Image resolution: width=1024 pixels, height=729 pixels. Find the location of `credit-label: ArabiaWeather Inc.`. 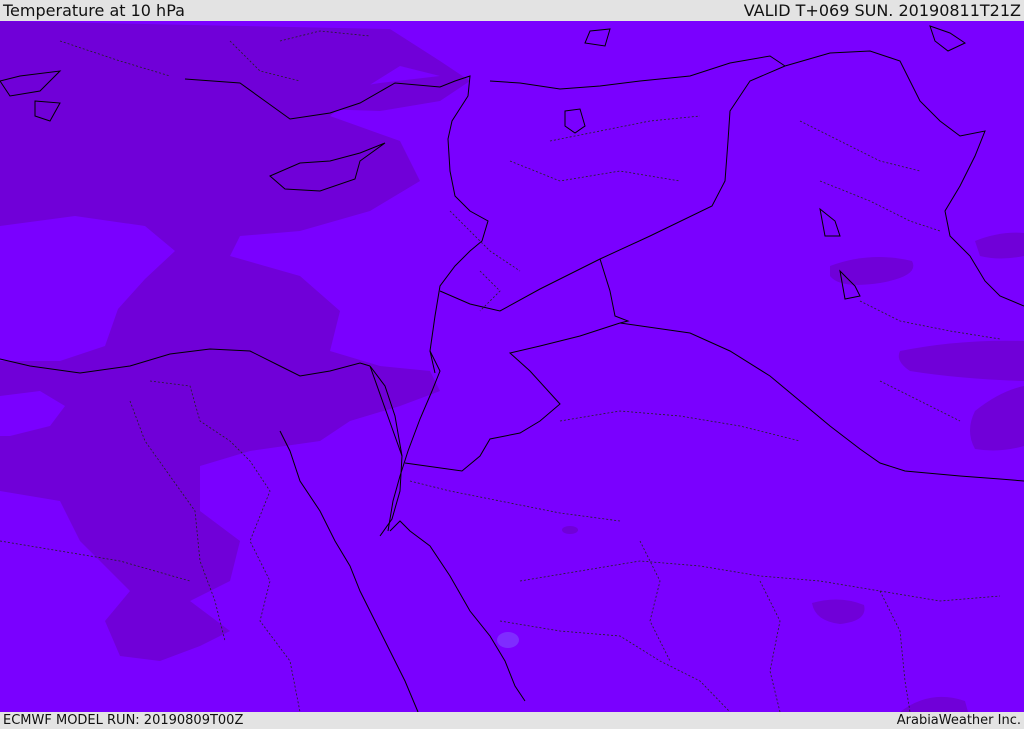

credit-label: ArabiaWeather Inc. is located at coordinates (958, 720).